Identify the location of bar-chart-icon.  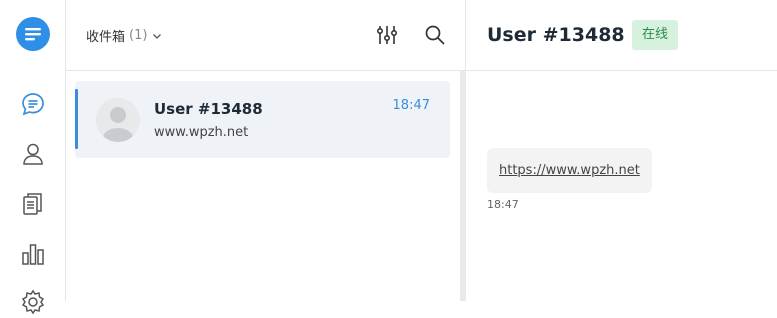
(33, 254).